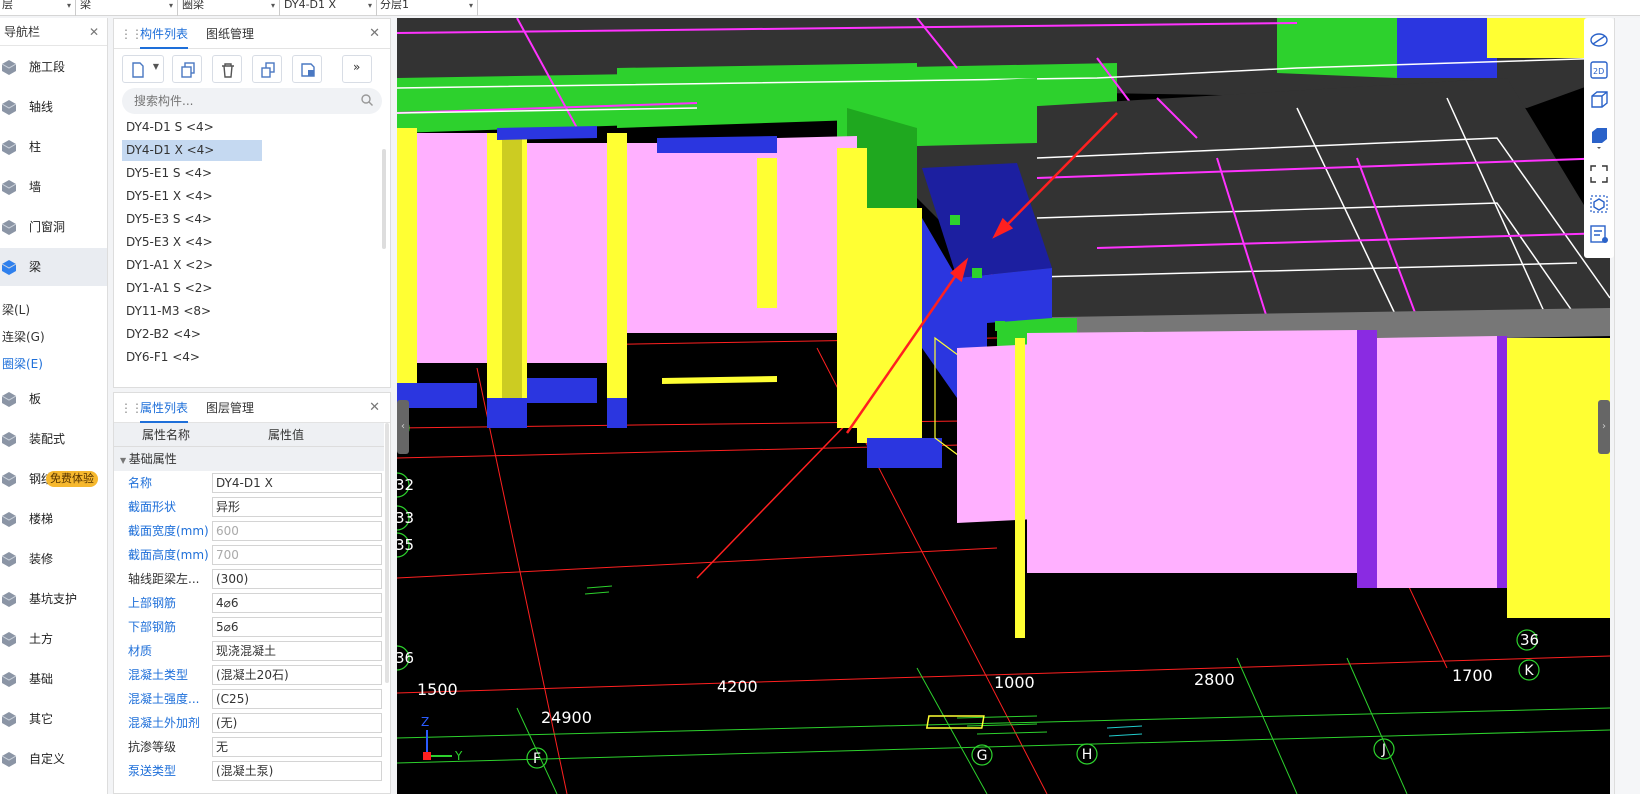  I want to click on property-value-field: (混凝土20石), so click(297, 675).